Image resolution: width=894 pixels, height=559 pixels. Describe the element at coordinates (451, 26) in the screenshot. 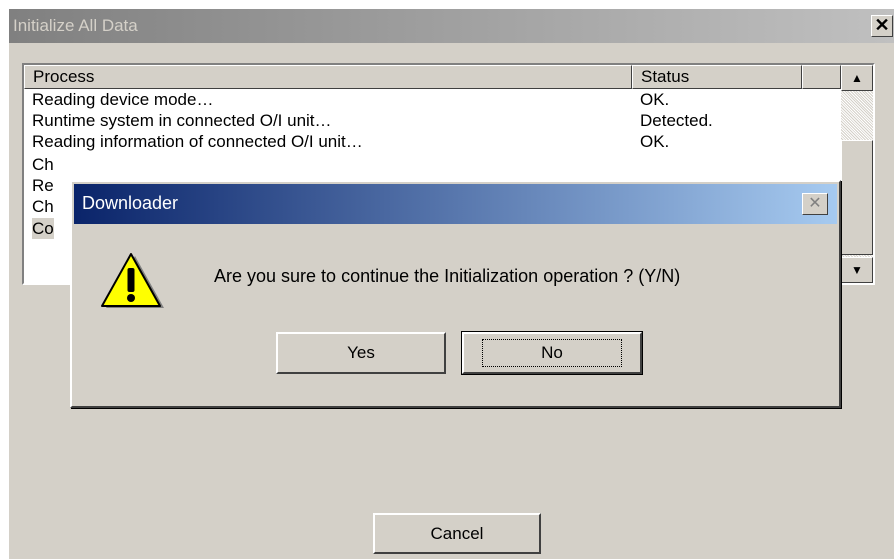

I see `window-title-bar: Initialize All Data ✕` at that location.